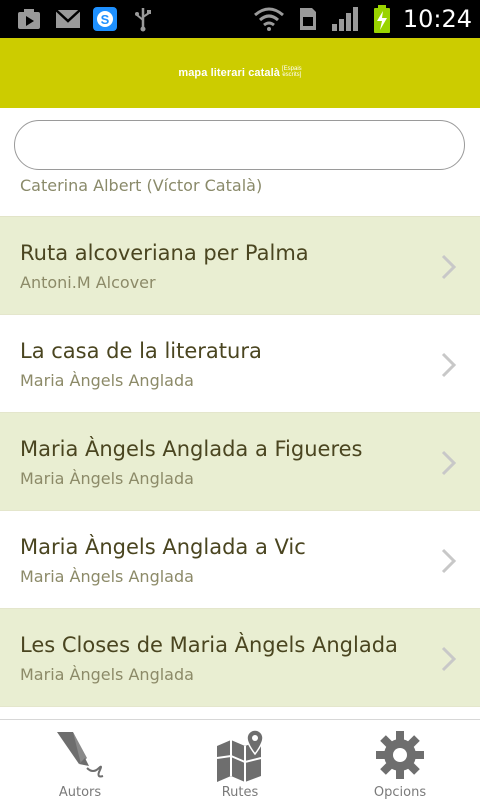  Describe the element at coordinates (308, 19) in the screenshot. I see `sim-card-icon` at that location.